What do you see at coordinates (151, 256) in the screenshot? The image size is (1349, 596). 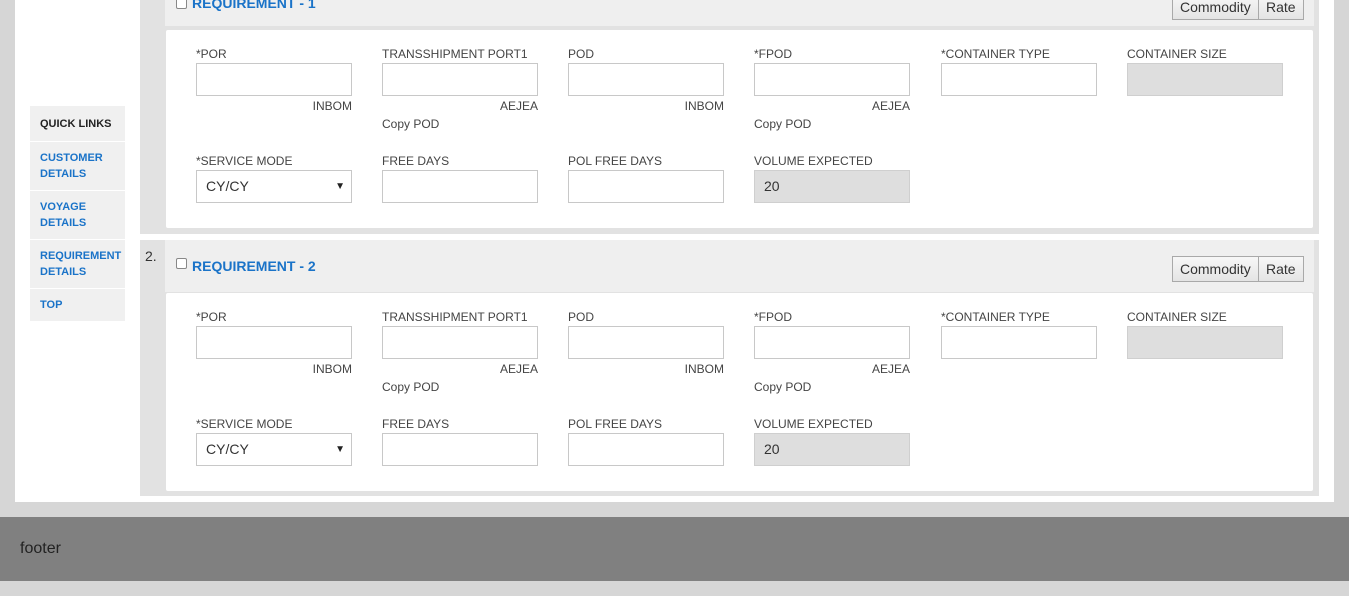 I see `requirement-number: 2.` at bounding box center [151, 256].